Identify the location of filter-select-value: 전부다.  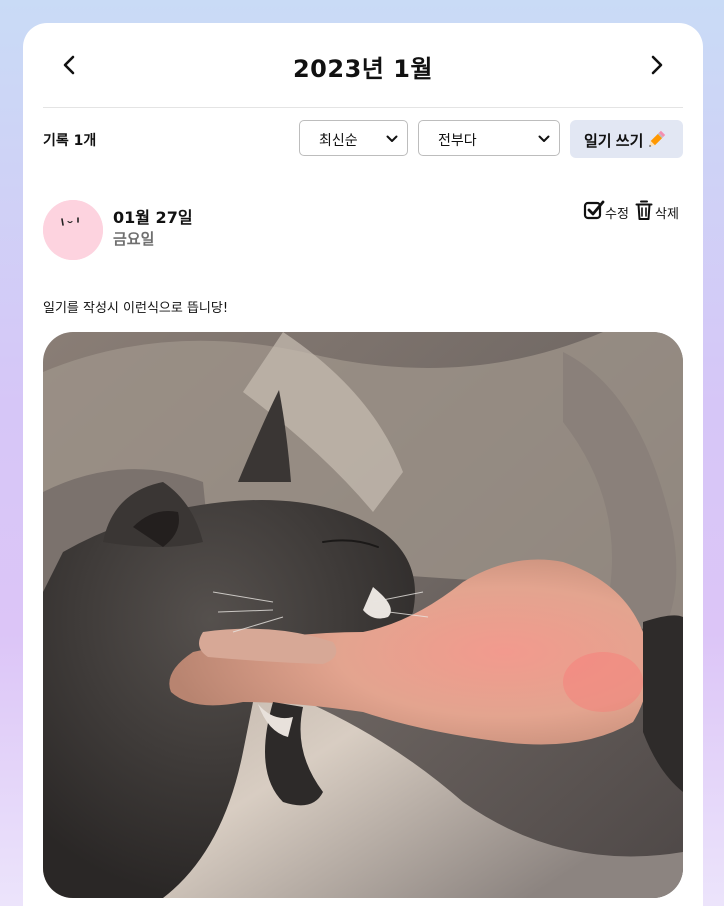
(457, 141).